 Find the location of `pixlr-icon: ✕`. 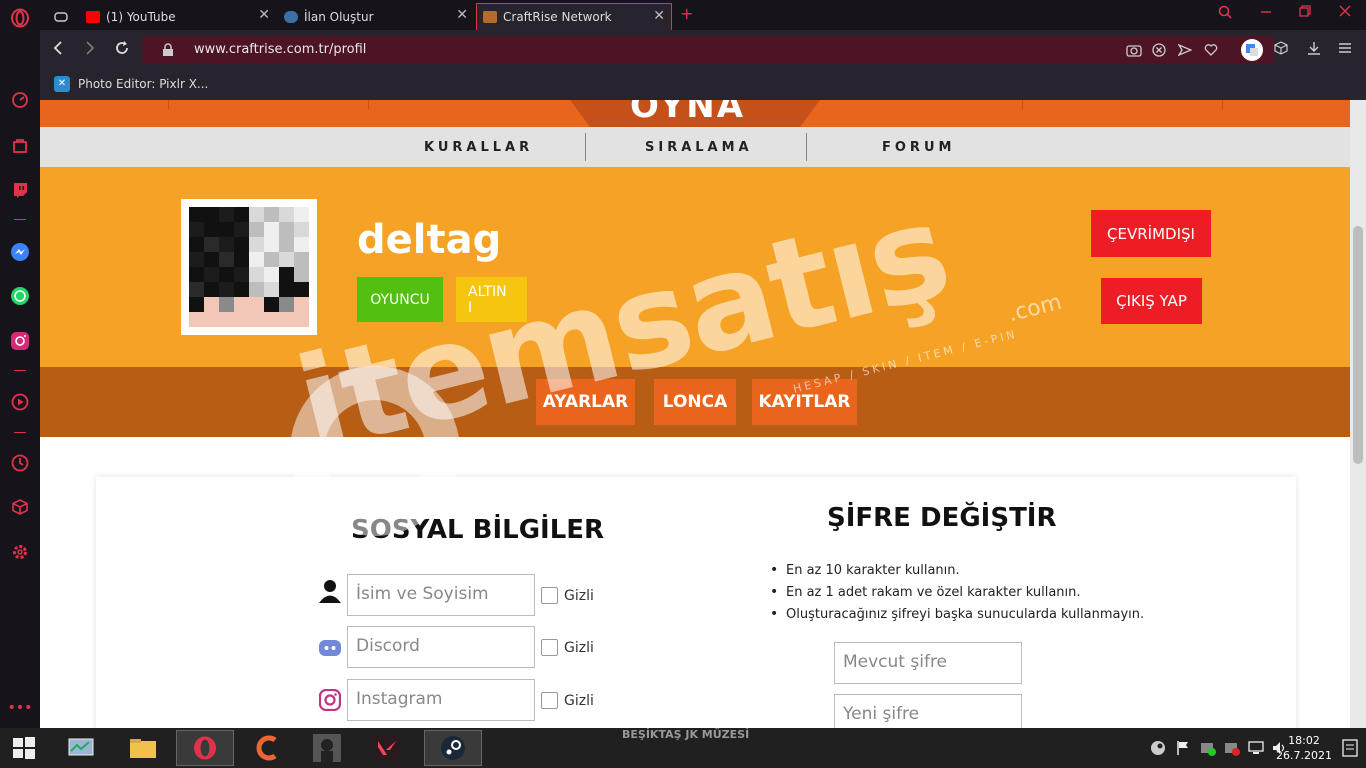

pixlr-icon: ✕ is located at coordinates (62, 84).